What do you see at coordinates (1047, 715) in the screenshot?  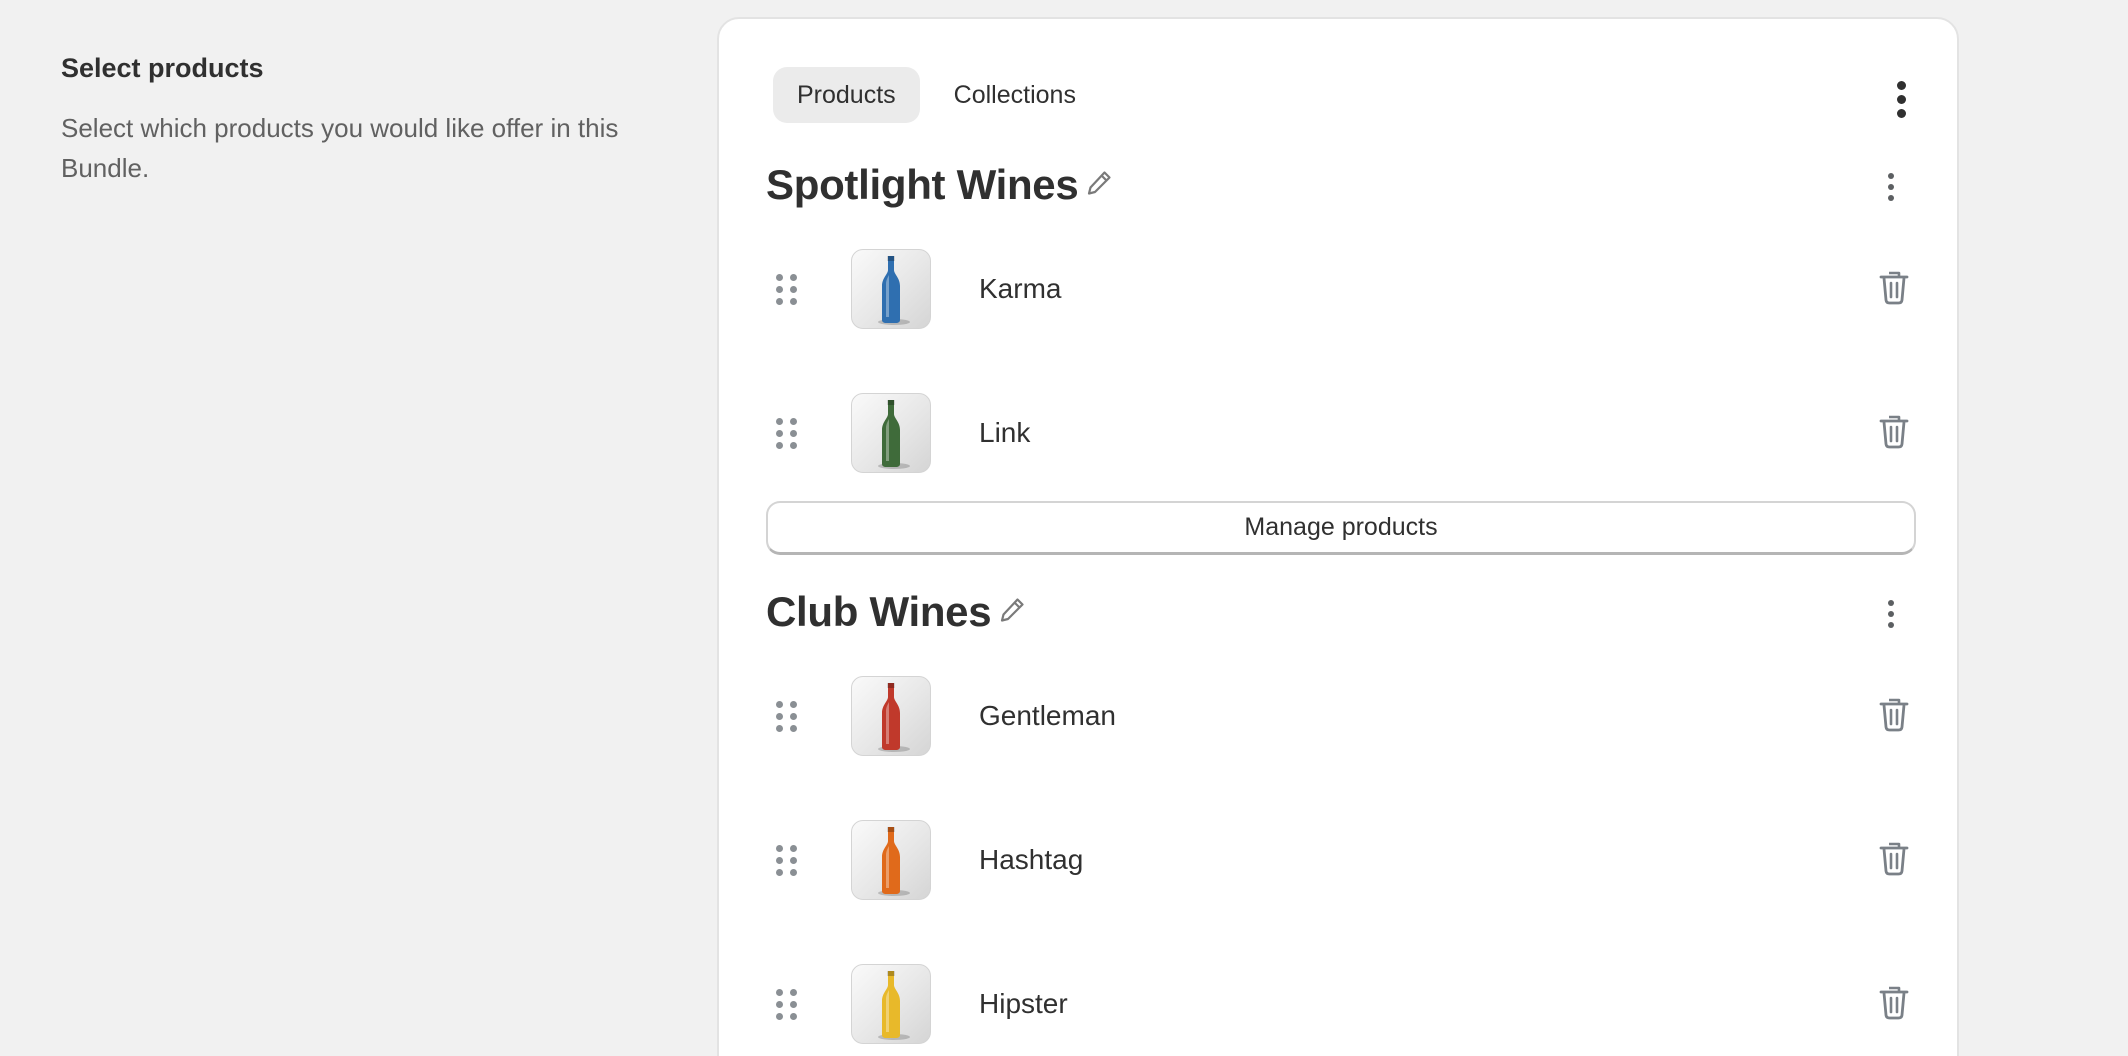 I see `product-name: Gentleman` at bounding box center [1047, 715].